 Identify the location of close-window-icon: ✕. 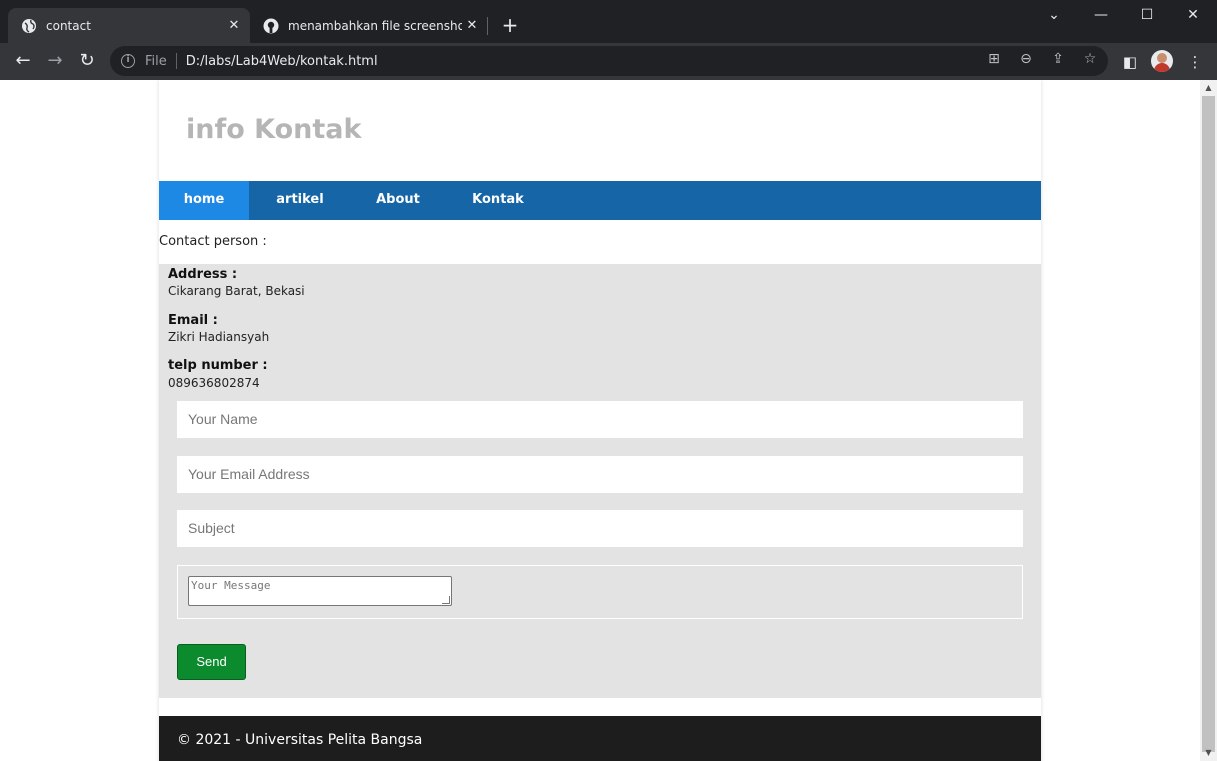
(1193, 16).